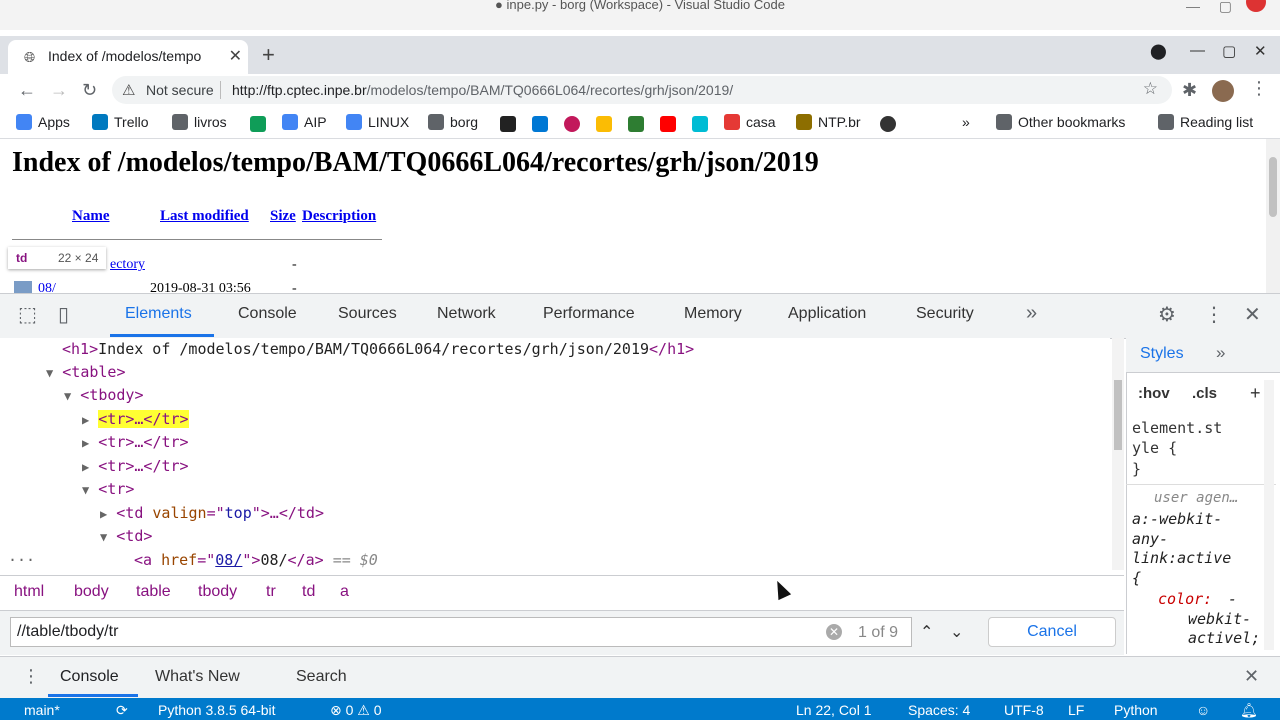 This screenshot has width=1280, height=720. Describe the element at coordinates (1229, 51) in the screenshot. I see `chrome-maximize-icon: ▢` at that location.